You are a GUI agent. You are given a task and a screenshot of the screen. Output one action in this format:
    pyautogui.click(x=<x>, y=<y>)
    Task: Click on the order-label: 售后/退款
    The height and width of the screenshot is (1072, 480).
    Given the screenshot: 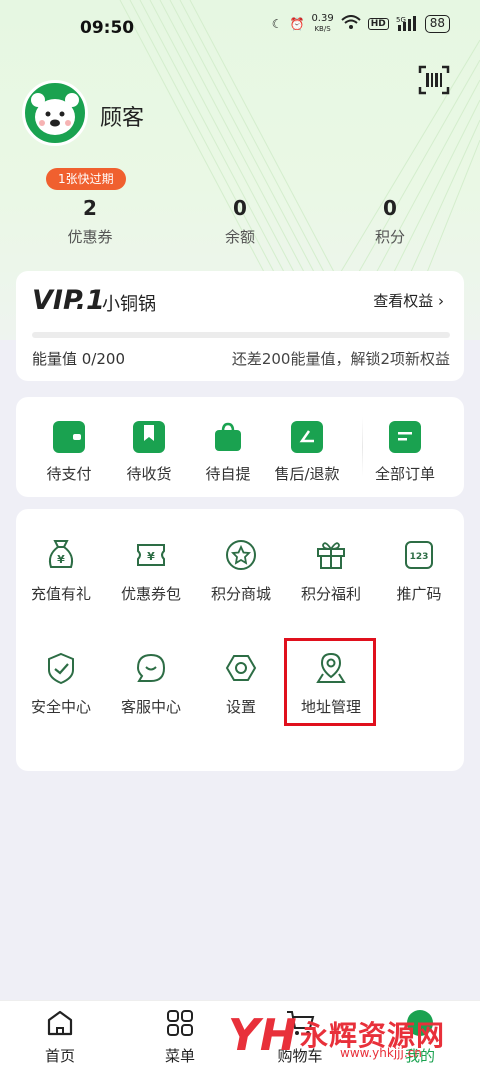 What is the action you would take?
    pyautogui.click(x=307, y=474)
    